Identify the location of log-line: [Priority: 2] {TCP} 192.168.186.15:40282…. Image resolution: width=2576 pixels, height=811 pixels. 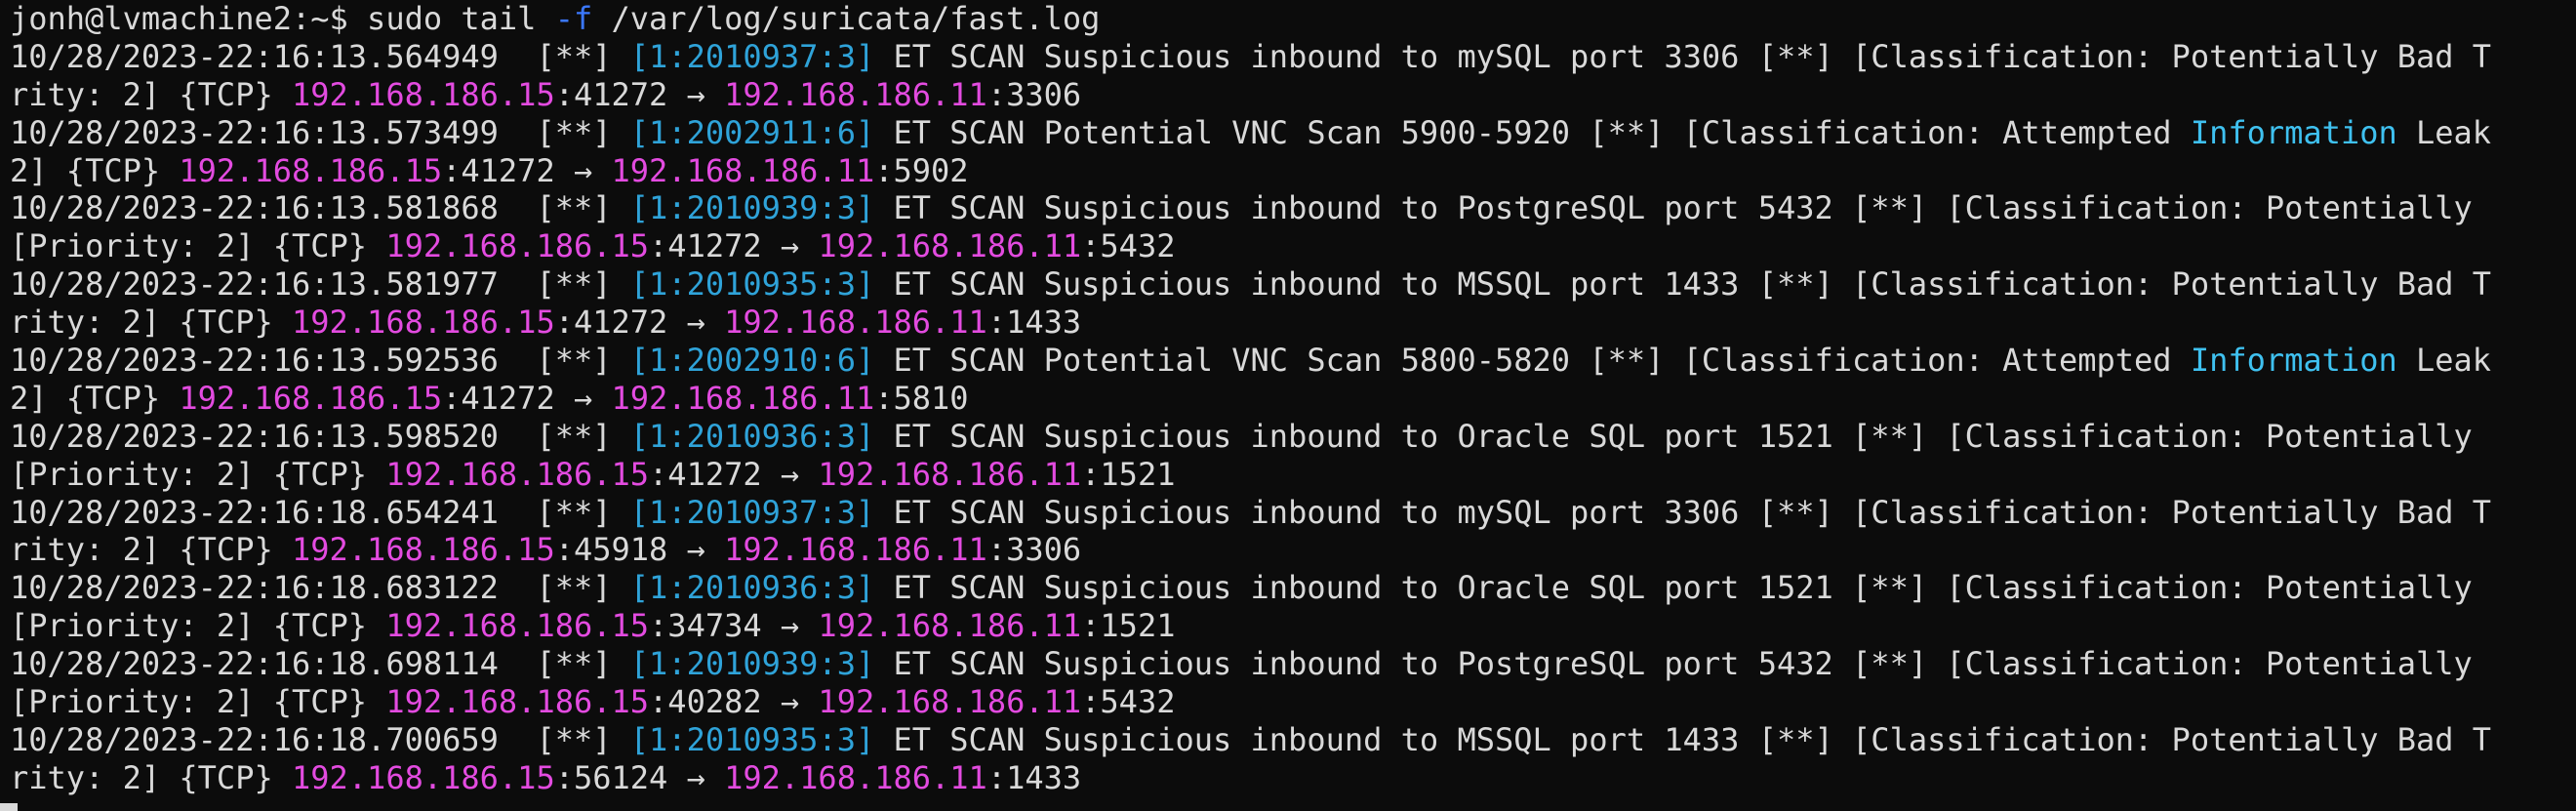
(1293, 702).